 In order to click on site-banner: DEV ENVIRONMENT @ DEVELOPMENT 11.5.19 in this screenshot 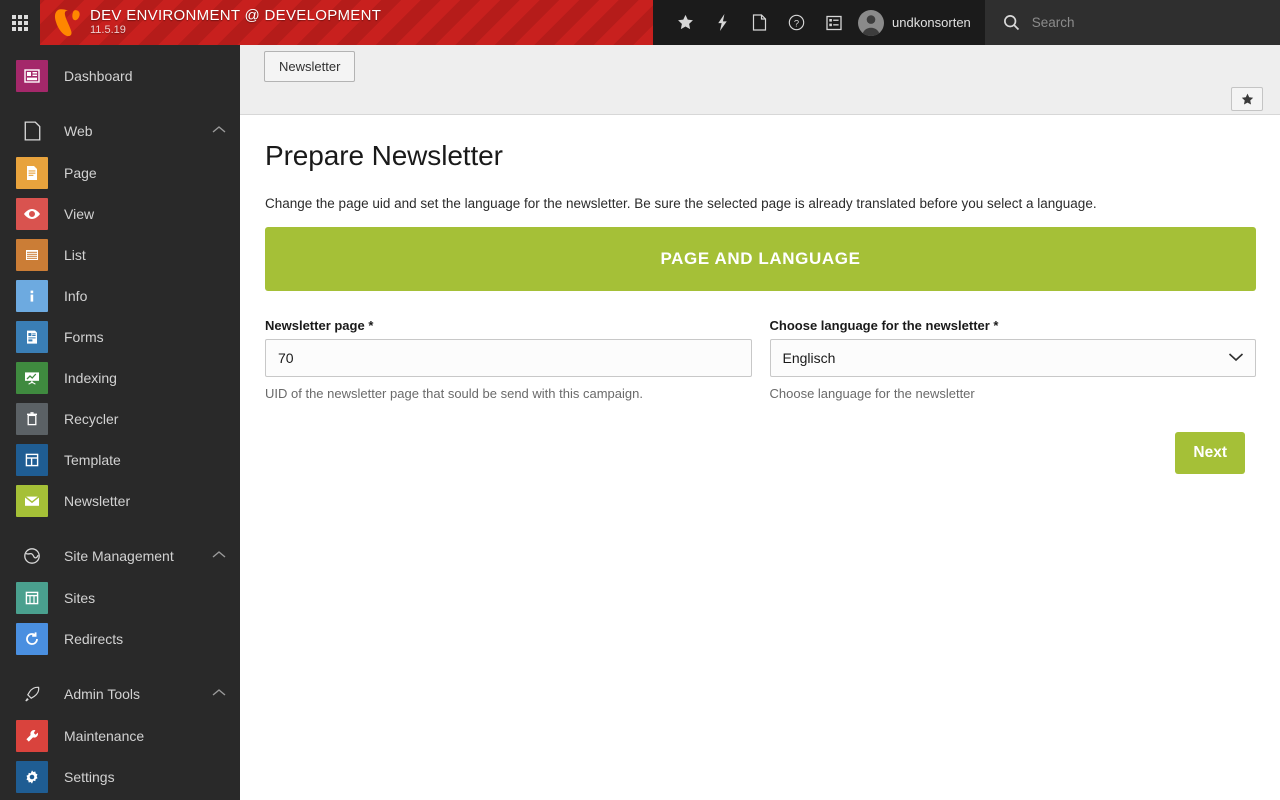, I will do `click(346, 22)`.